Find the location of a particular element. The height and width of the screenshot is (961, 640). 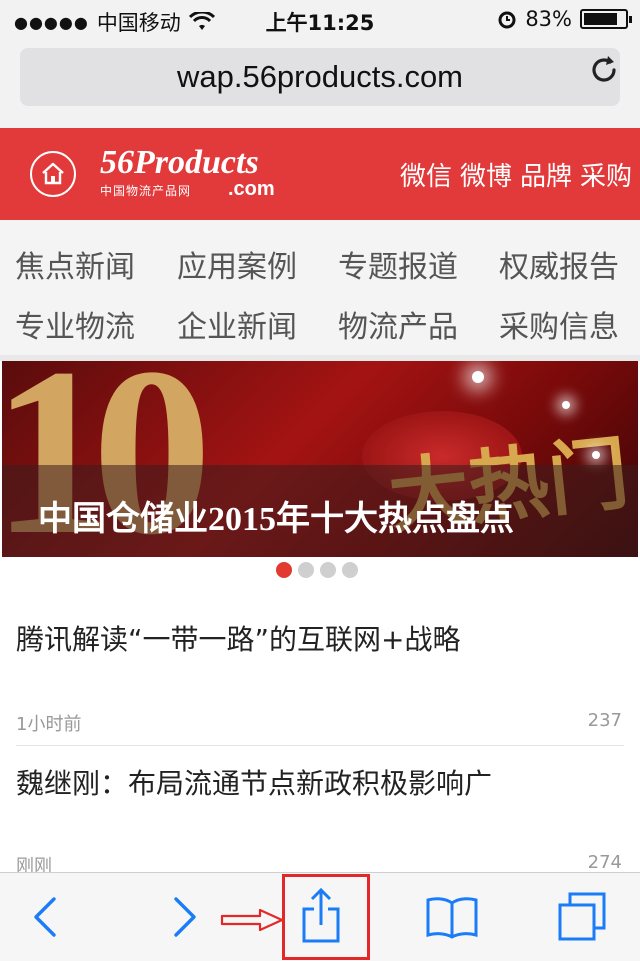

battery-icon is located at coordinates (606, 19).